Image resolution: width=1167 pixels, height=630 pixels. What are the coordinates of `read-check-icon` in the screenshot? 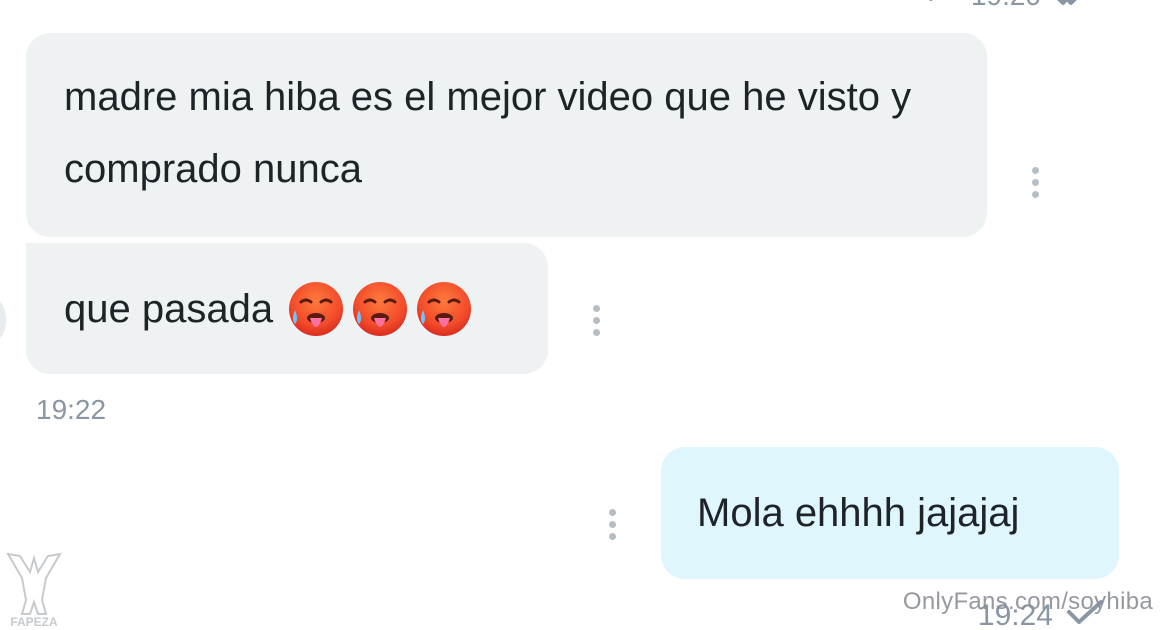 It's located at (1074, 5).